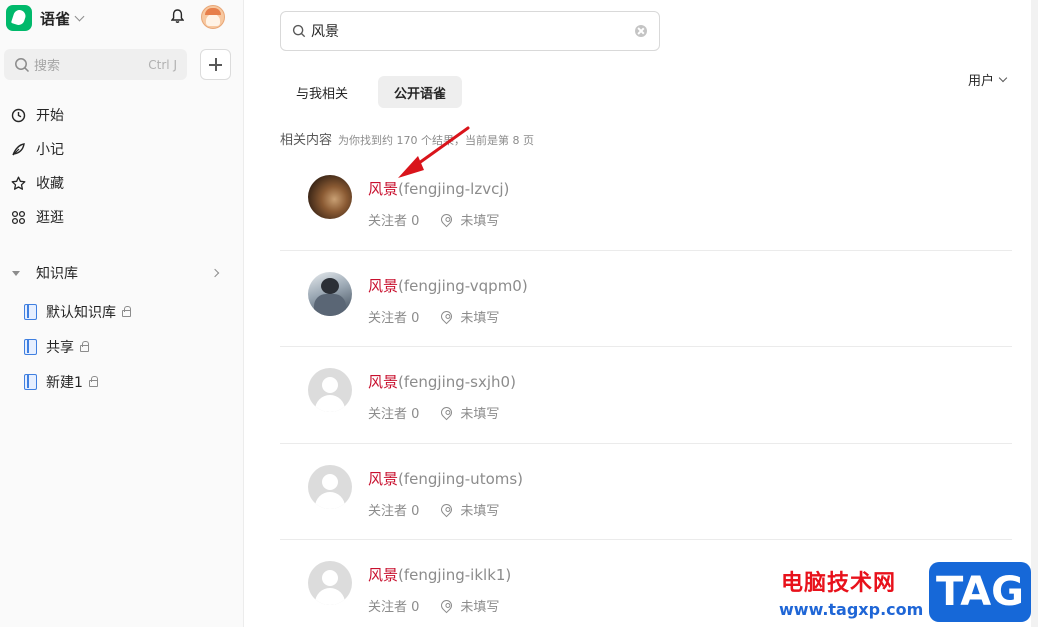 Image resolution: width=1038 pixels, height=627 pixels. What do you see at coordinates (81, 312) in the screenshot?
I see `kb-item-label: 默认知识库` at bounding box center [81, 312].